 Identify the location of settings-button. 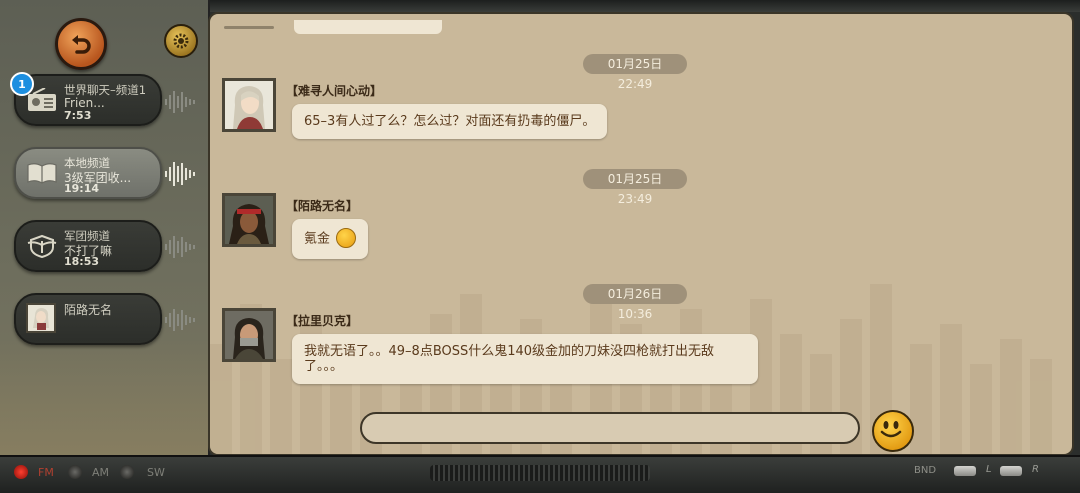
(181, 41).